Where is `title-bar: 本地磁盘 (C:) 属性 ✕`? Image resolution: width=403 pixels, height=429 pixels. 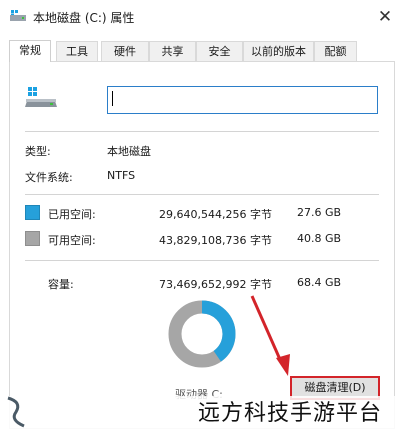
title-bar: 本地磁盘 (C:) 属性 ✕ is located at coordinates (201, 17).